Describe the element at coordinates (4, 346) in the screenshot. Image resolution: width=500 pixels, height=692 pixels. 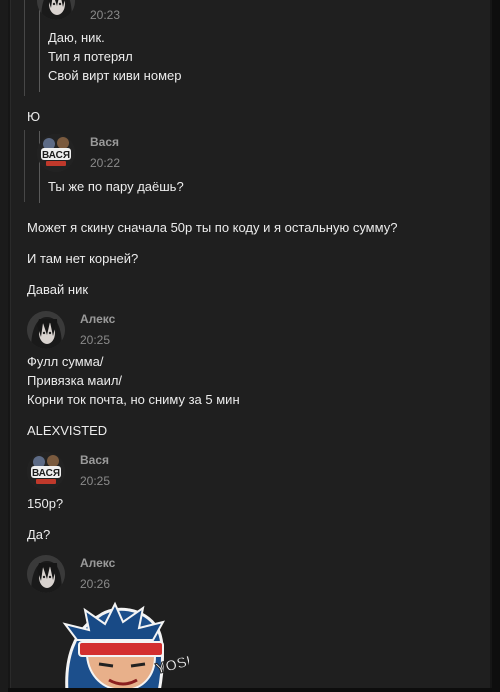
I see `left-edge` at that location.